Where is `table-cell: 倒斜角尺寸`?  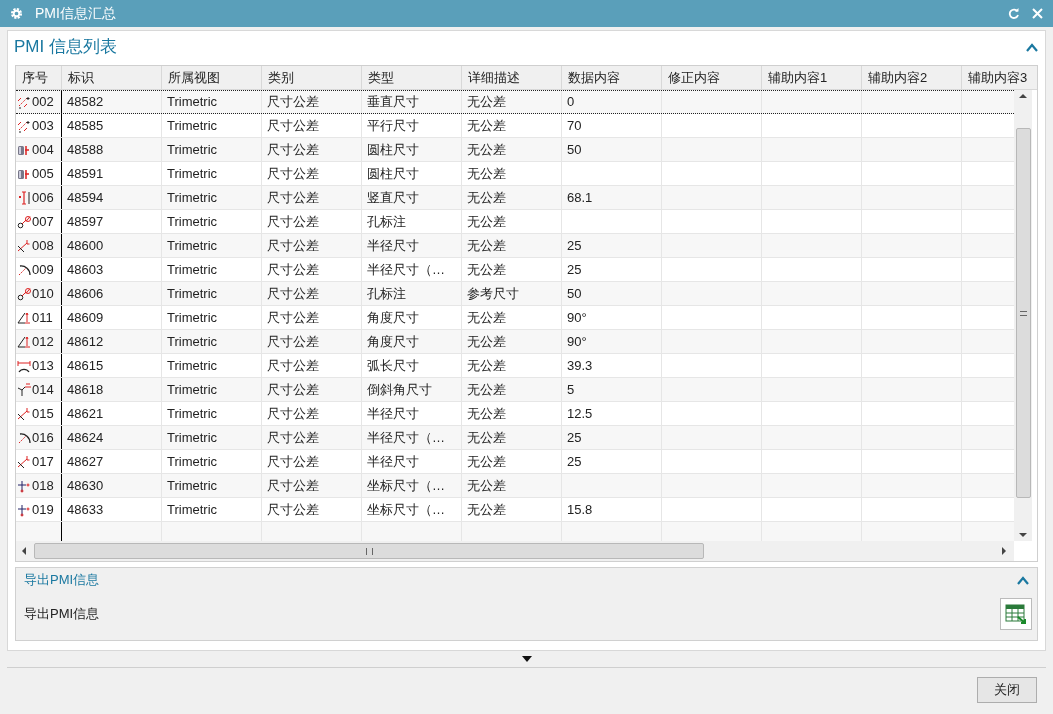
table-cell: 倒斜角尺寸 is located at coordinates (412, 389).